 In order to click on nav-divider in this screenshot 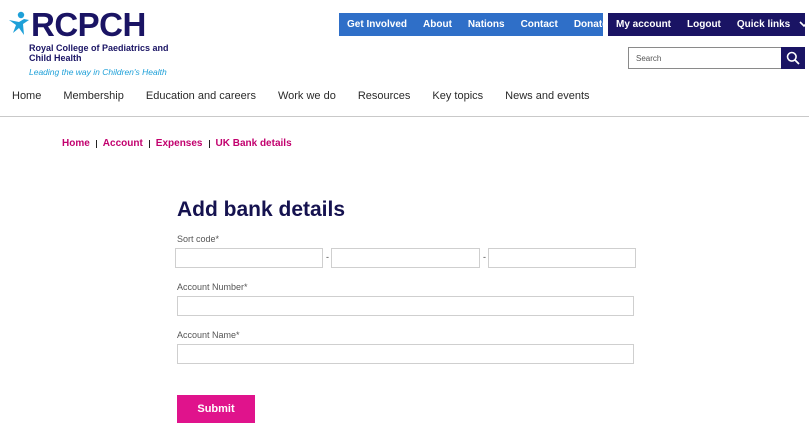, I will do `click(404, 116)`.